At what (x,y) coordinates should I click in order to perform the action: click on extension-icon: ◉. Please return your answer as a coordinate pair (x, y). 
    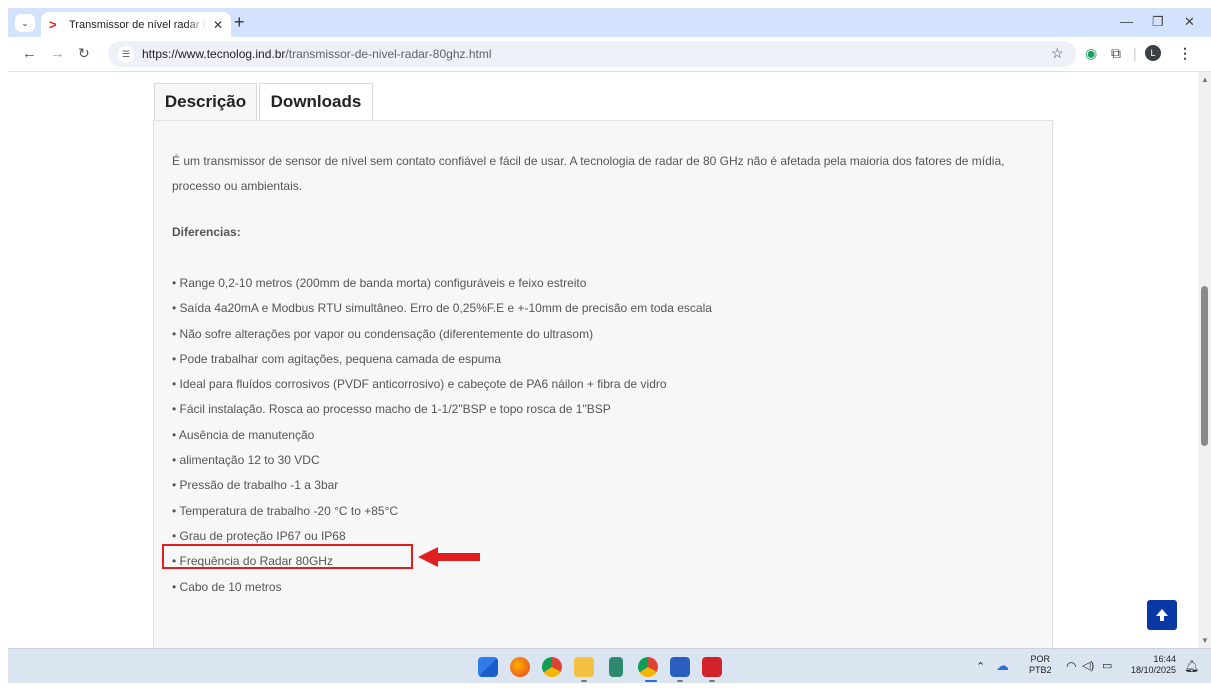
    Looking at the image, I should click on (1091, 53).